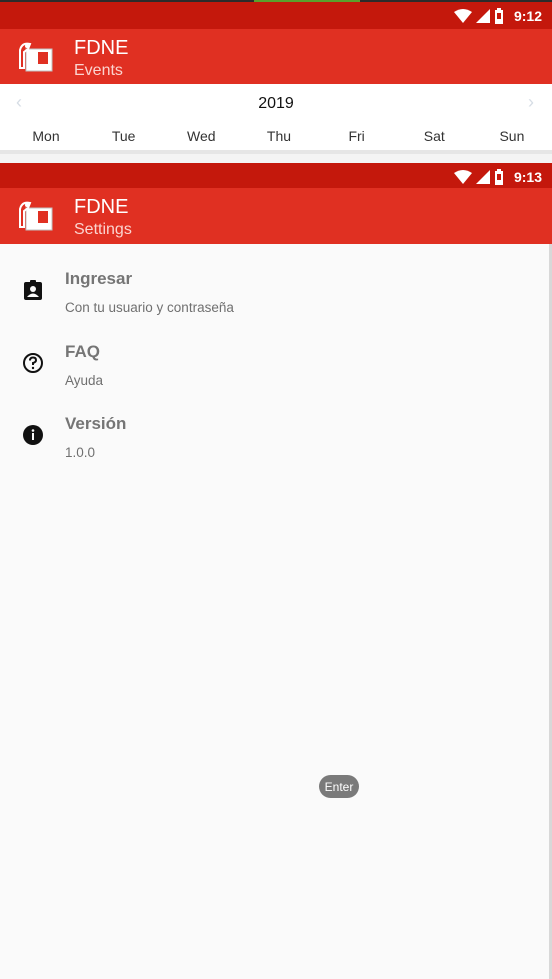 Image resolution: width=552 pixels, height=979 pixels. What do you see at coordinates (276, 57) in the screenshot?
I see `app-bar-events: FDNE Events` at bounding box center [276, 57].